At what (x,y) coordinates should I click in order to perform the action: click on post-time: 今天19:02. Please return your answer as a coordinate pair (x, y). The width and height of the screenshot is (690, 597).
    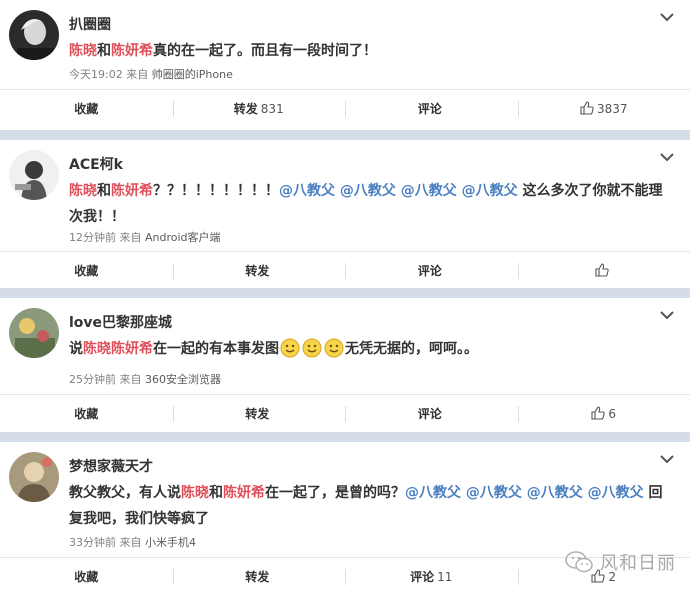
    Looking at the image, I should click on (96, 74).